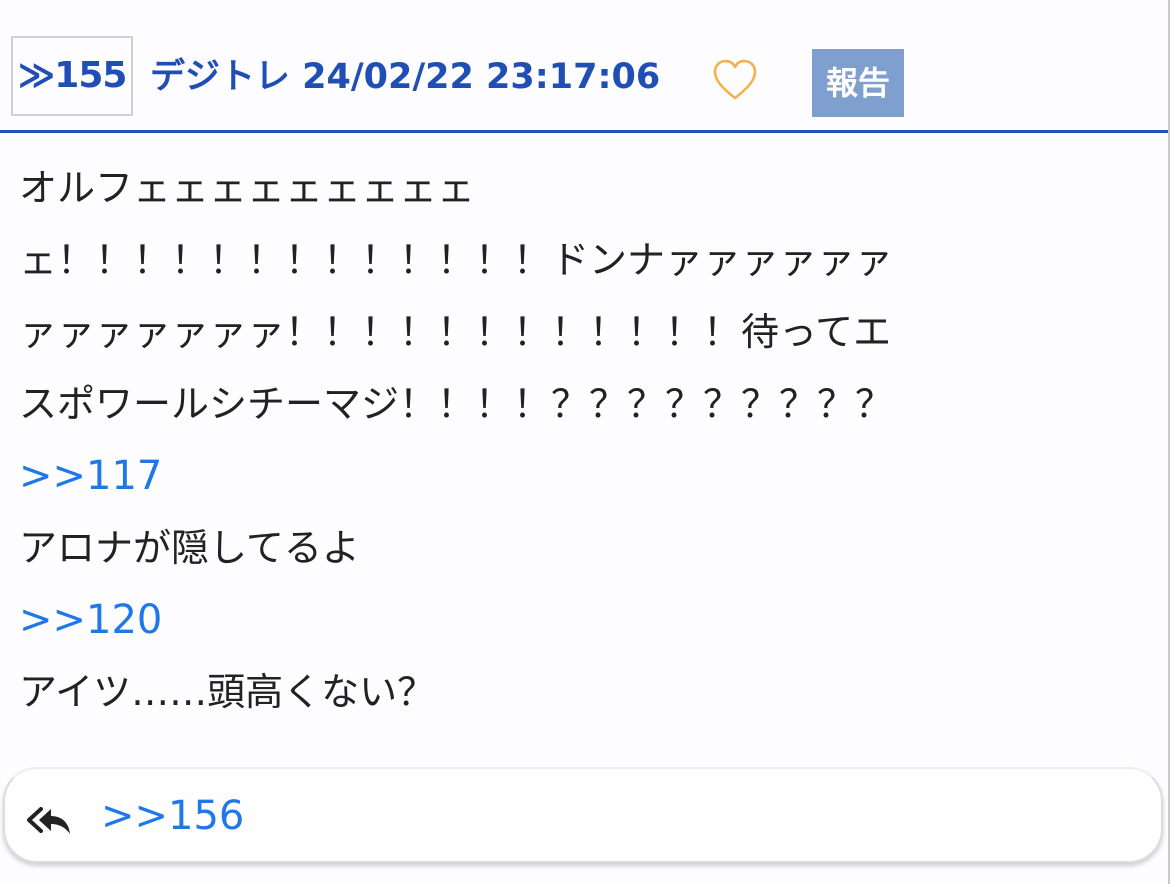  Describe the element at coordinates (90, 620) in the screenshot. I see `anchor-link-120: >>120` at that location.